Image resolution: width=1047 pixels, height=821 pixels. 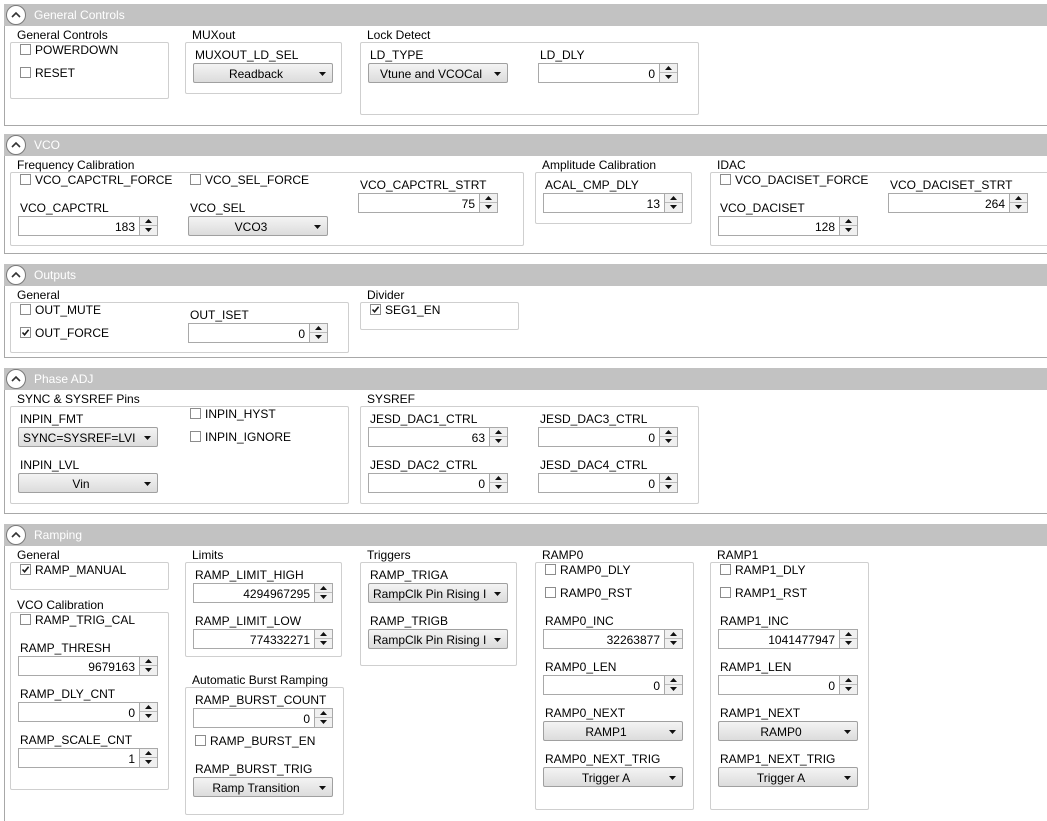 I want to click on jesd-dac1-ctrl-spinbox: 63, so click(x=438, y=437).